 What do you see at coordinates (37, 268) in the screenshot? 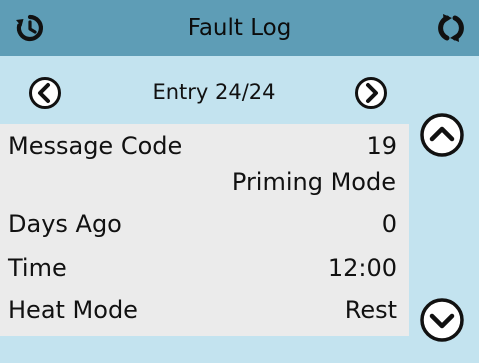
I see `time-label: Time` at bounding box center [37, 268].